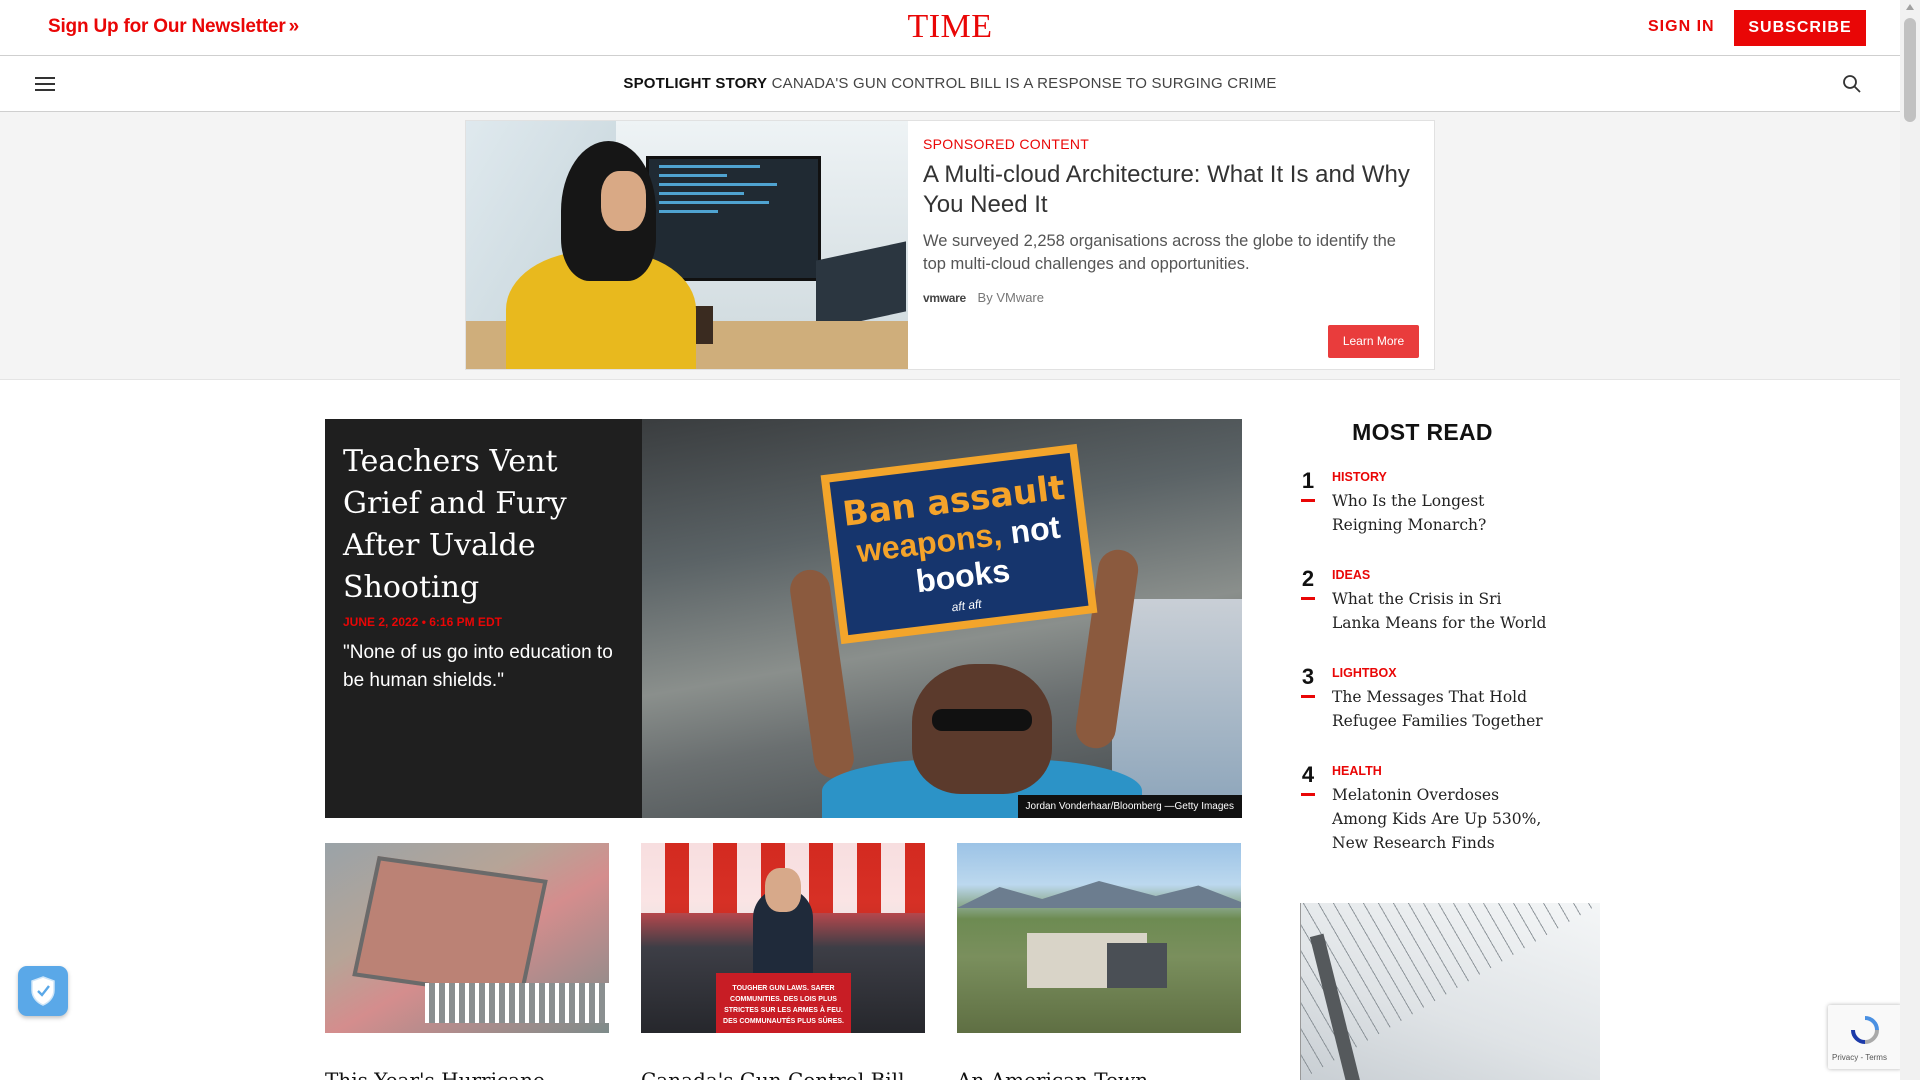 The image size is (1920, 1080). What do you see at coordinates (944, 298) in the screenshot?
I see `vmware-logo: vmware` at bounding box center [944, 298].